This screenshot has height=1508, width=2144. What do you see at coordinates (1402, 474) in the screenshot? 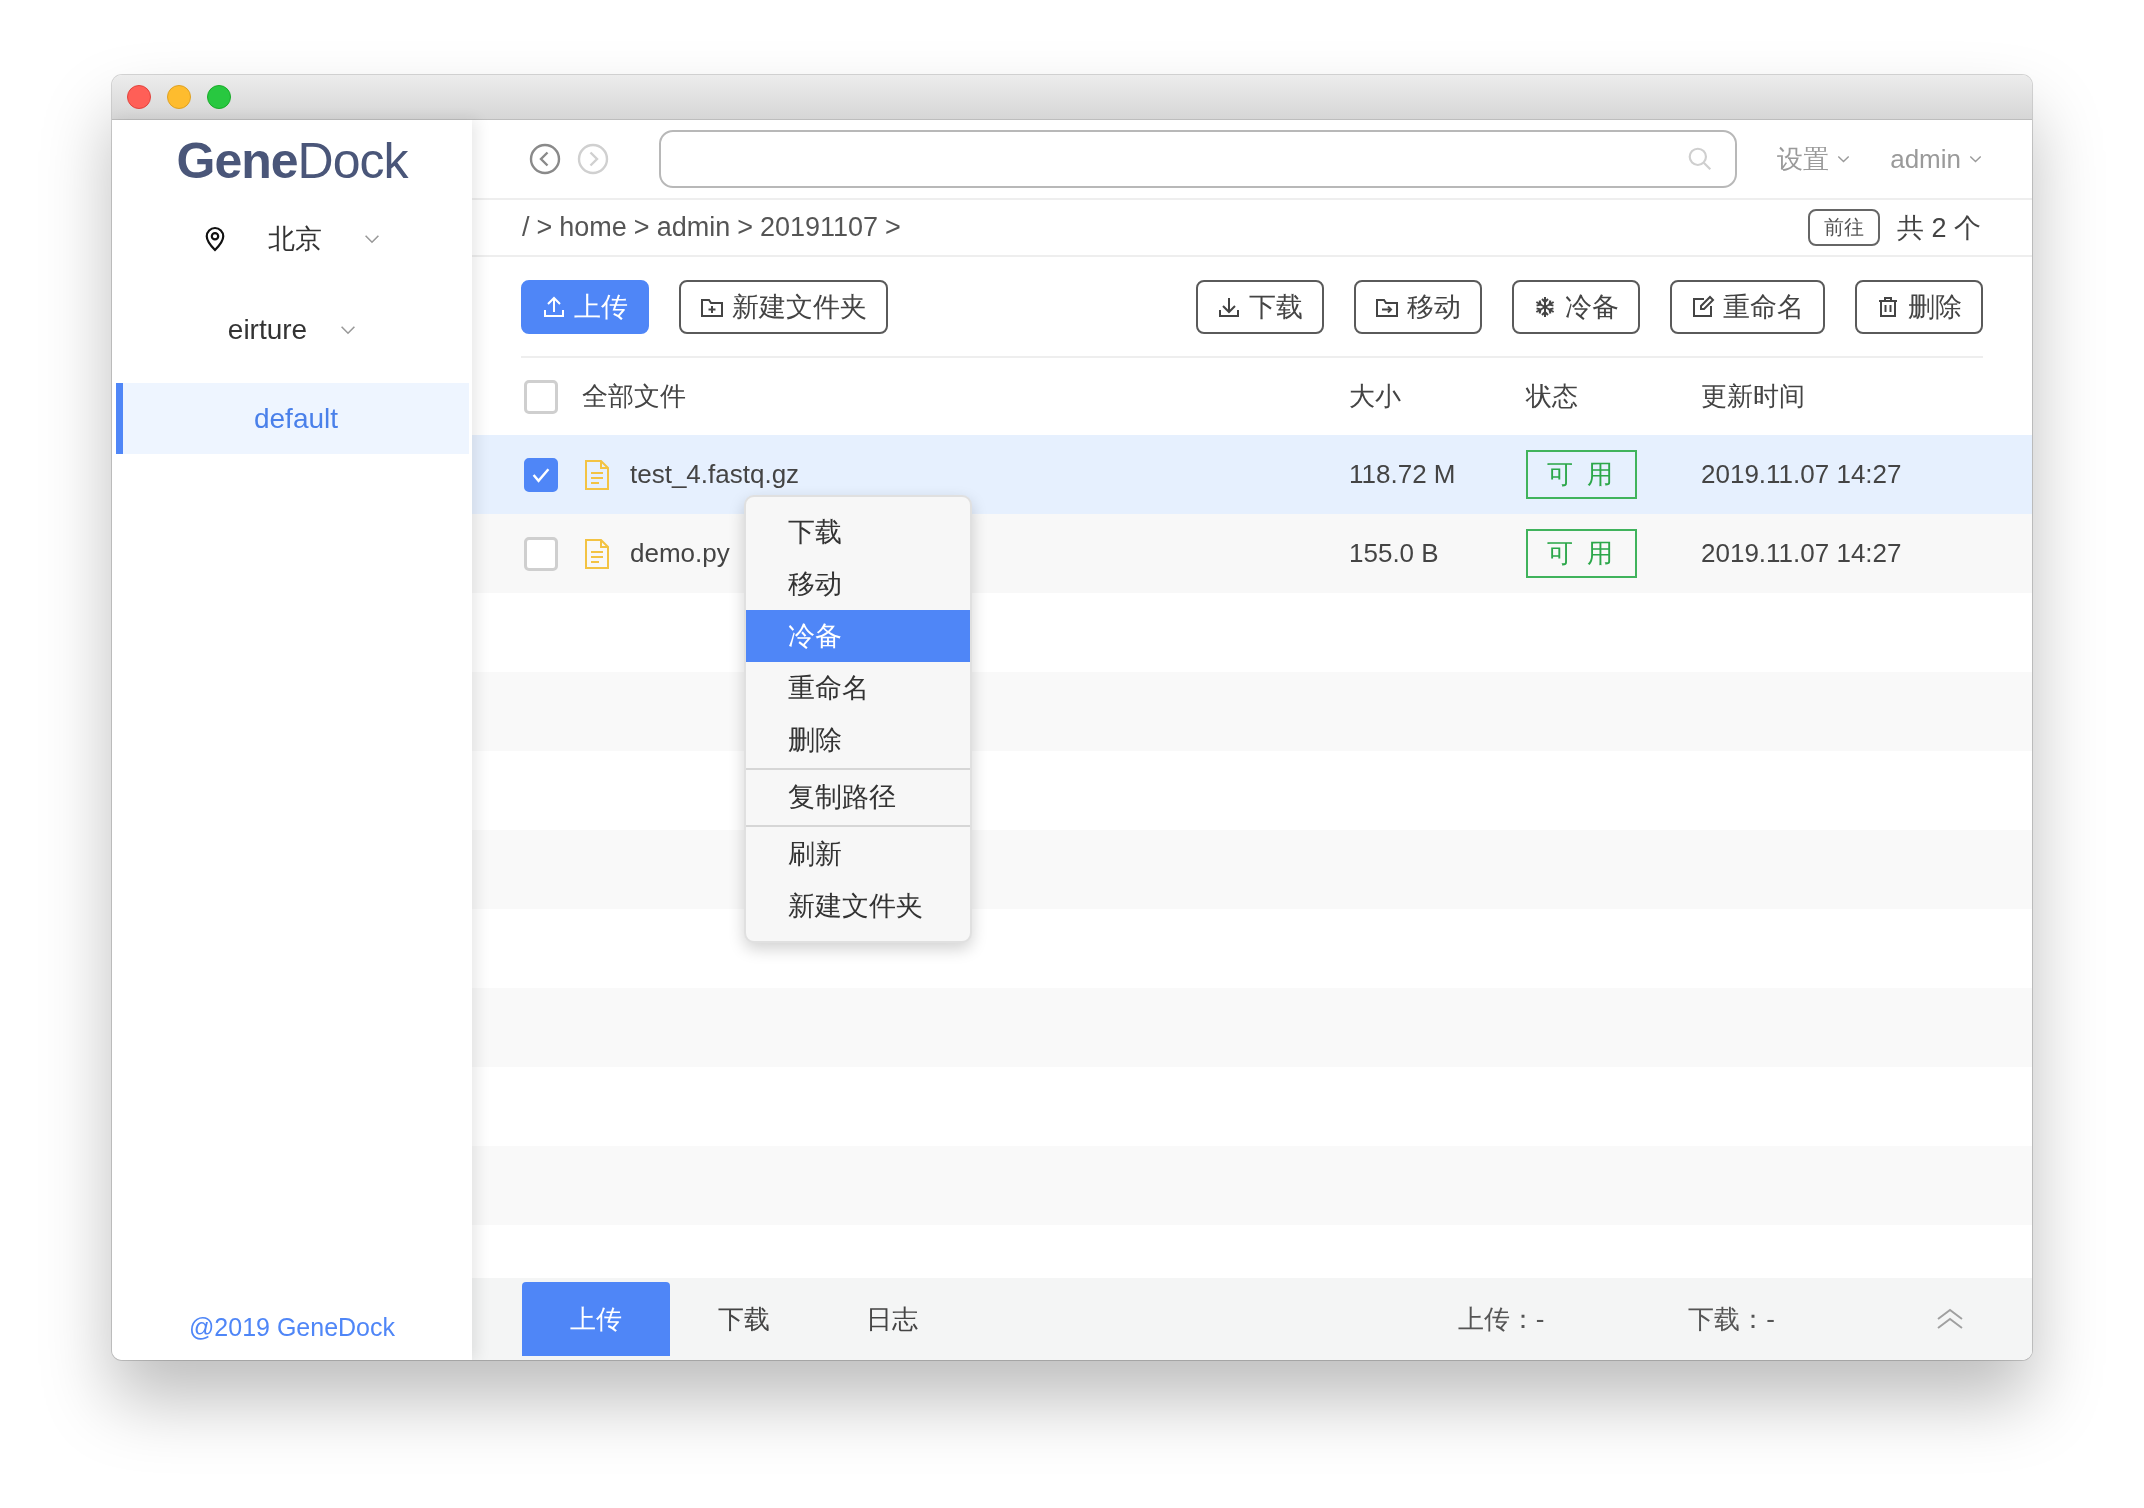
I see `file-size: 118.72 M` at bounding box center [1402, 474].